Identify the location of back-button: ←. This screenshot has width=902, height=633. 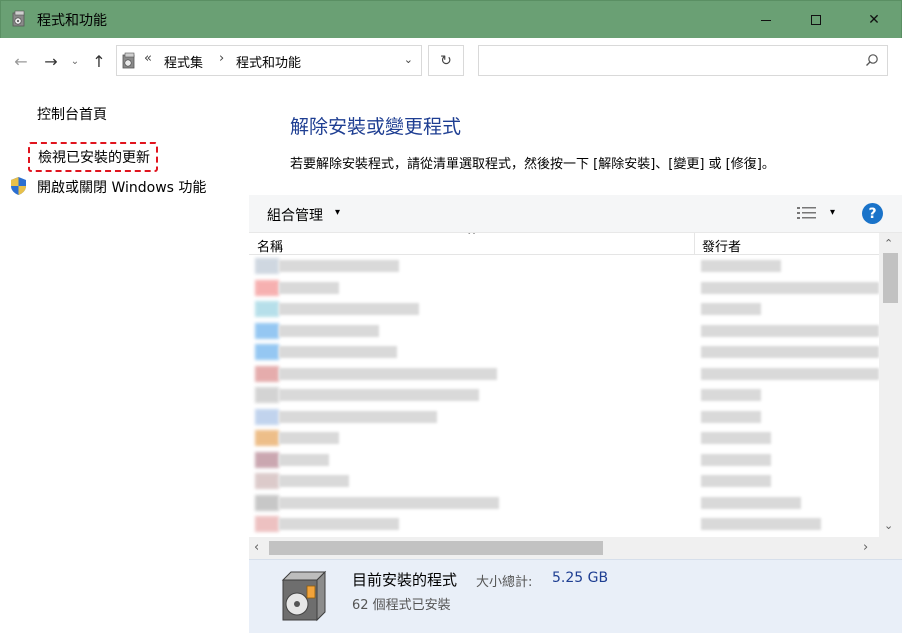
(21, 61).